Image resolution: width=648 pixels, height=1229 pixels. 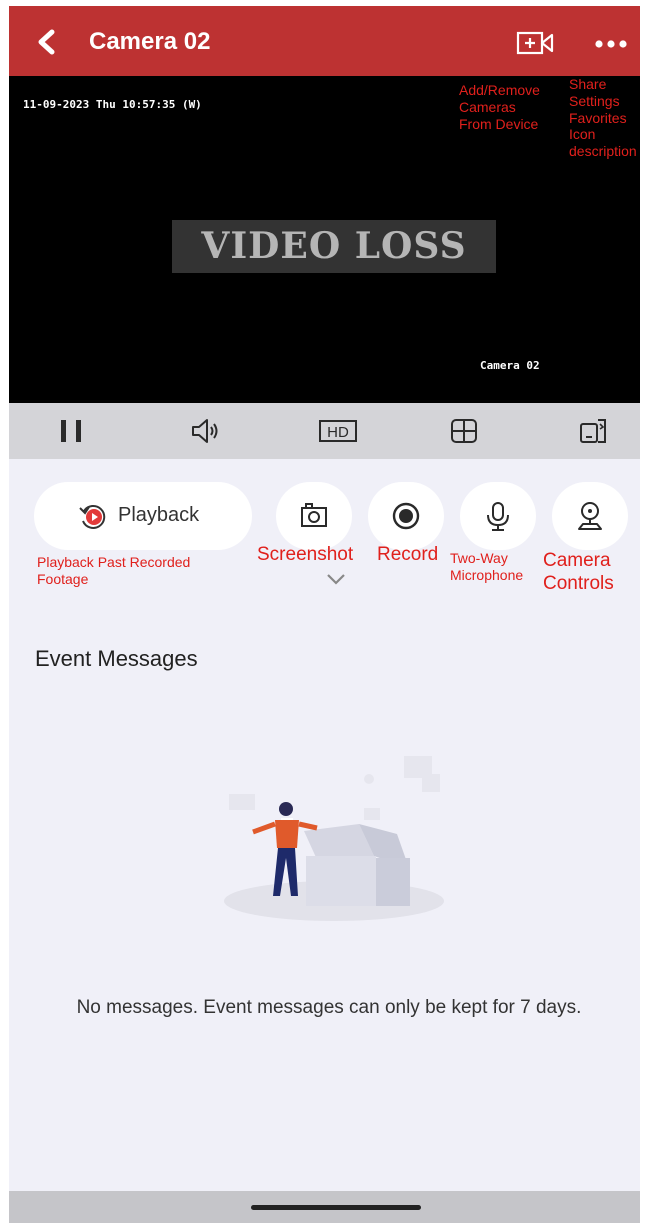 I want to click on more-options-button, so click(x=611, y=43).